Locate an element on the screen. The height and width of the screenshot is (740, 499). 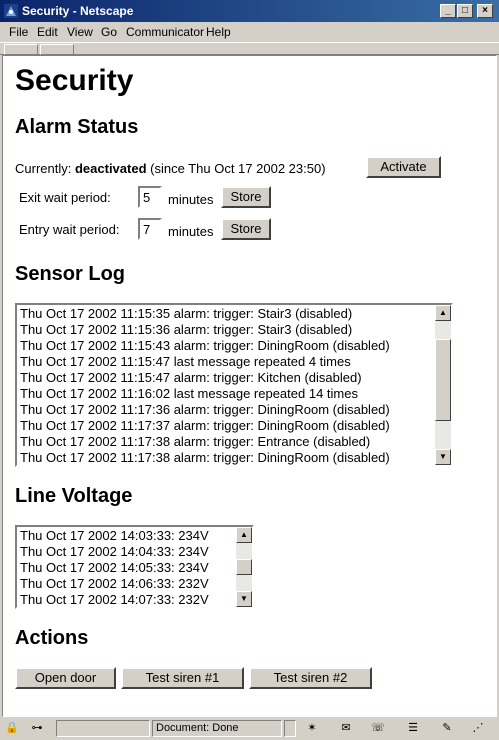
status-text: Document: Done is located at coordinates (217, 728).